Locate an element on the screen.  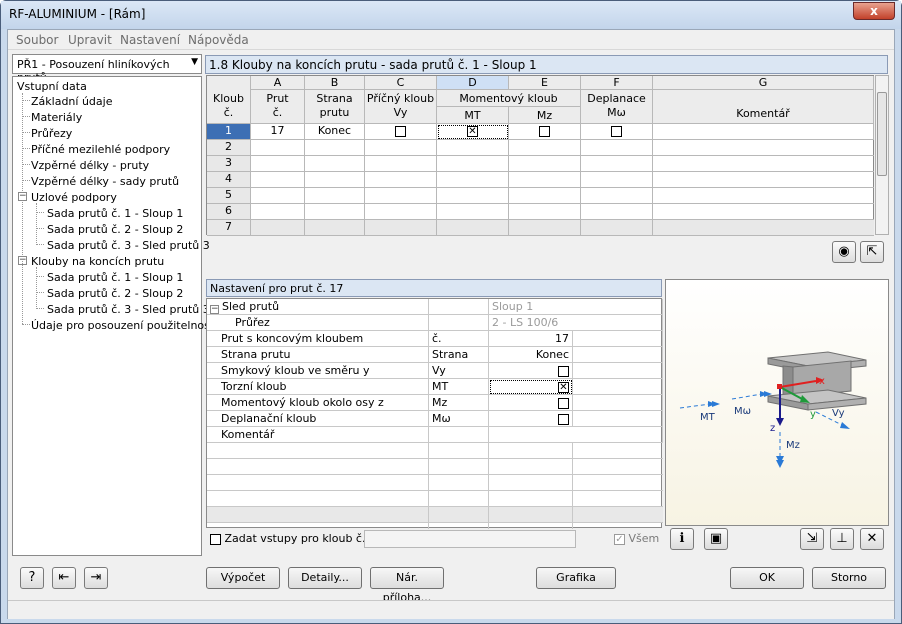
ok-button: OK is located at coordinates (767, 578).